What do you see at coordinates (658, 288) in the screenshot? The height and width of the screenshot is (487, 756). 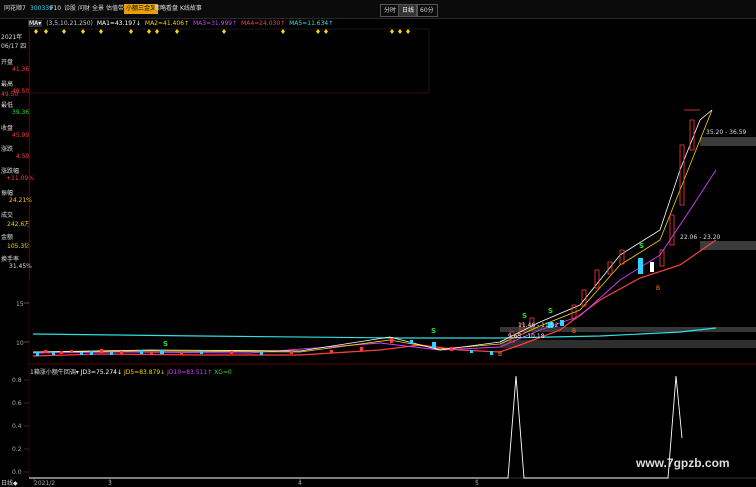 I see `buy-signal-2: B` at bounding box center [658, 288].